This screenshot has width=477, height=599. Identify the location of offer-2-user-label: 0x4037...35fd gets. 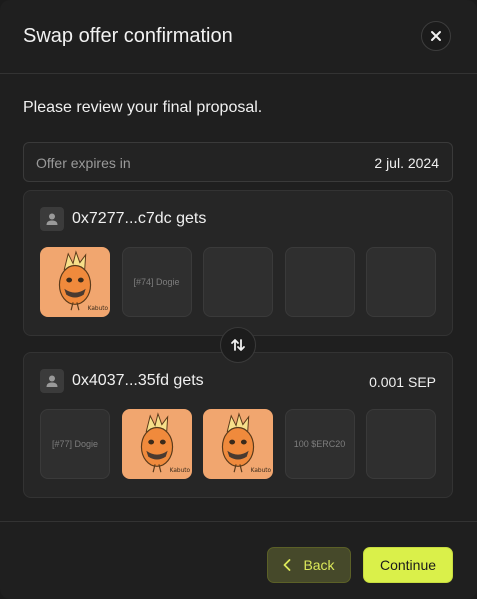
(138, 380).